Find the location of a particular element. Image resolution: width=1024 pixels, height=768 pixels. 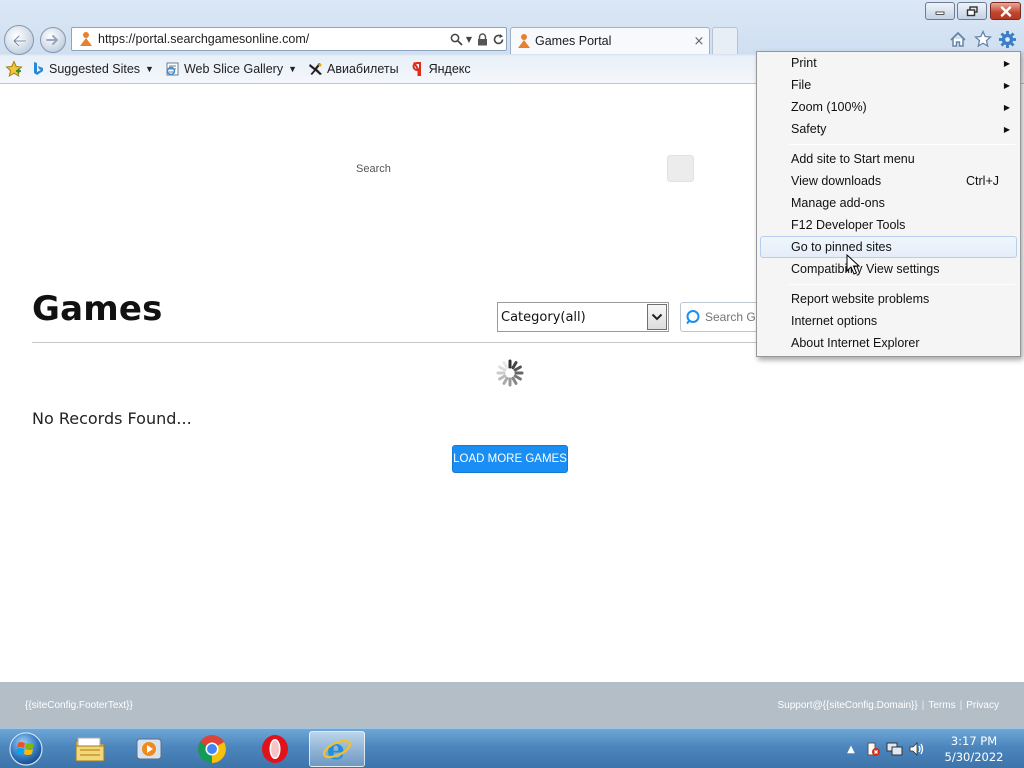

taskbar-internet-explorer: e is located at coordinates (337, 749).